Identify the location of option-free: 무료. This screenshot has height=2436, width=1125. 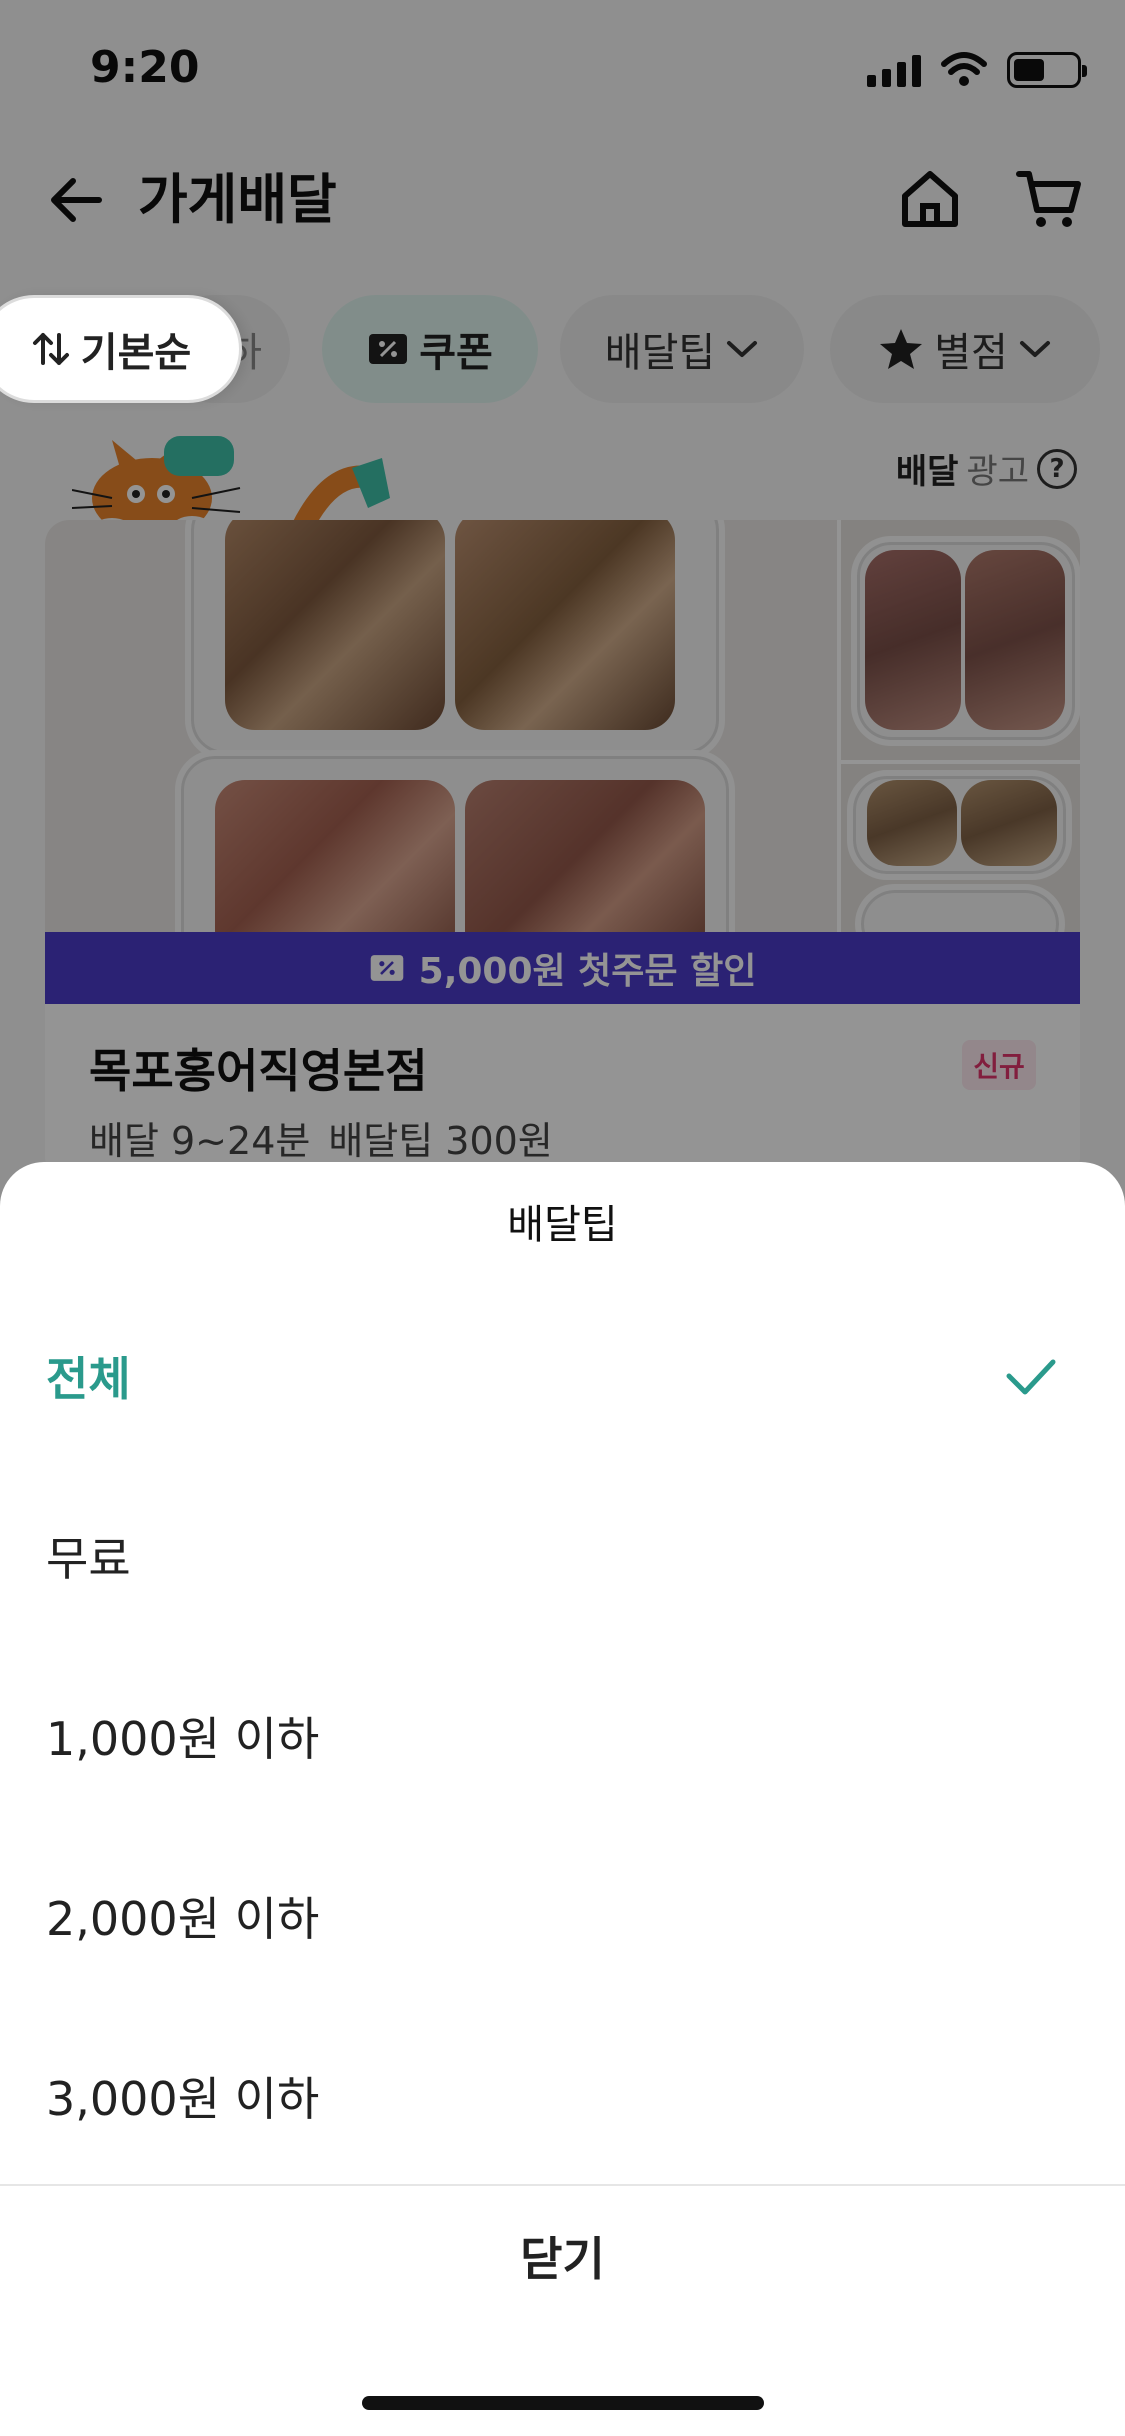
(562, 1556).